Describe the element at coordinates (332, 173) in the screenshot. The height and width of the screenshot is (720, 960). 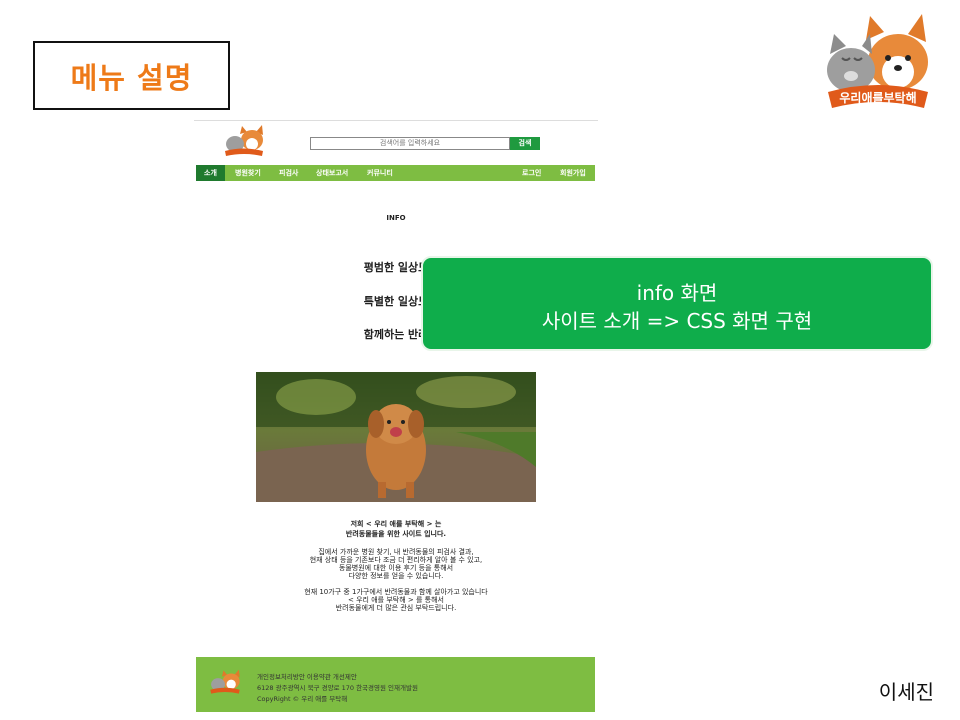
I see `nav-item-status-report: 상태보고서` at that location.